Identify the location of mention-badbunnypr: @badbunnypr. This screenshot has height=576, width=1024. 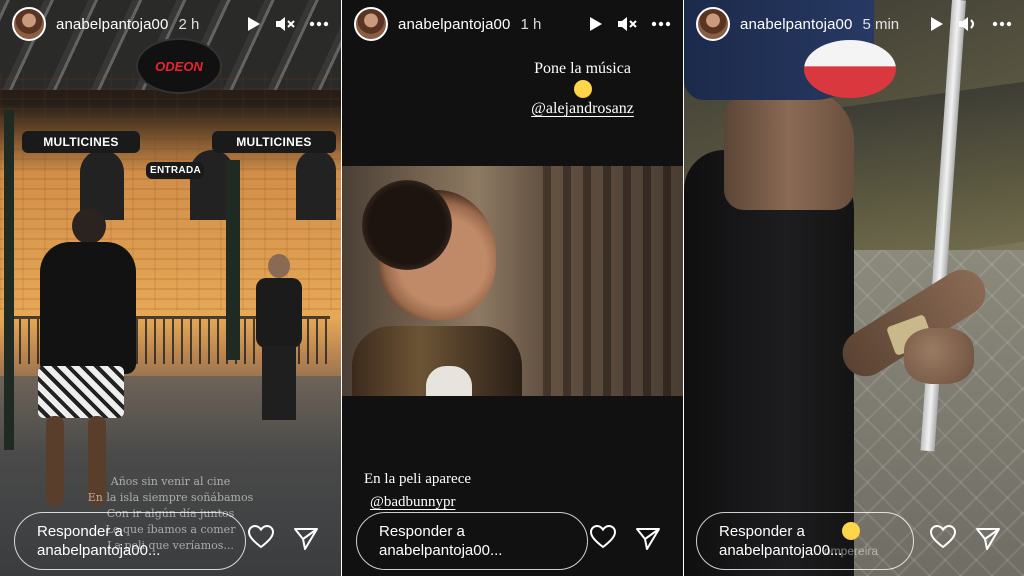
(412, 502).